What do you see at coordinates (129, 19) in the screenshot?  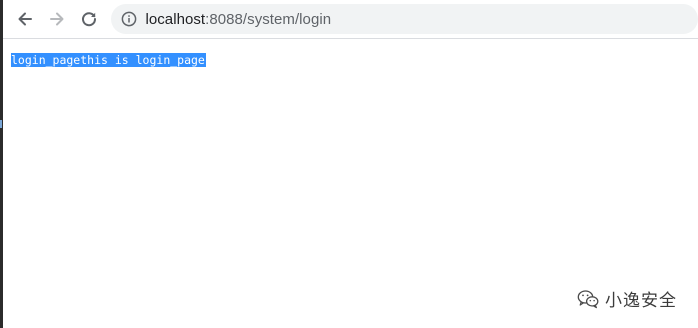 I see `info-icon` at bounding box center [129, 19].